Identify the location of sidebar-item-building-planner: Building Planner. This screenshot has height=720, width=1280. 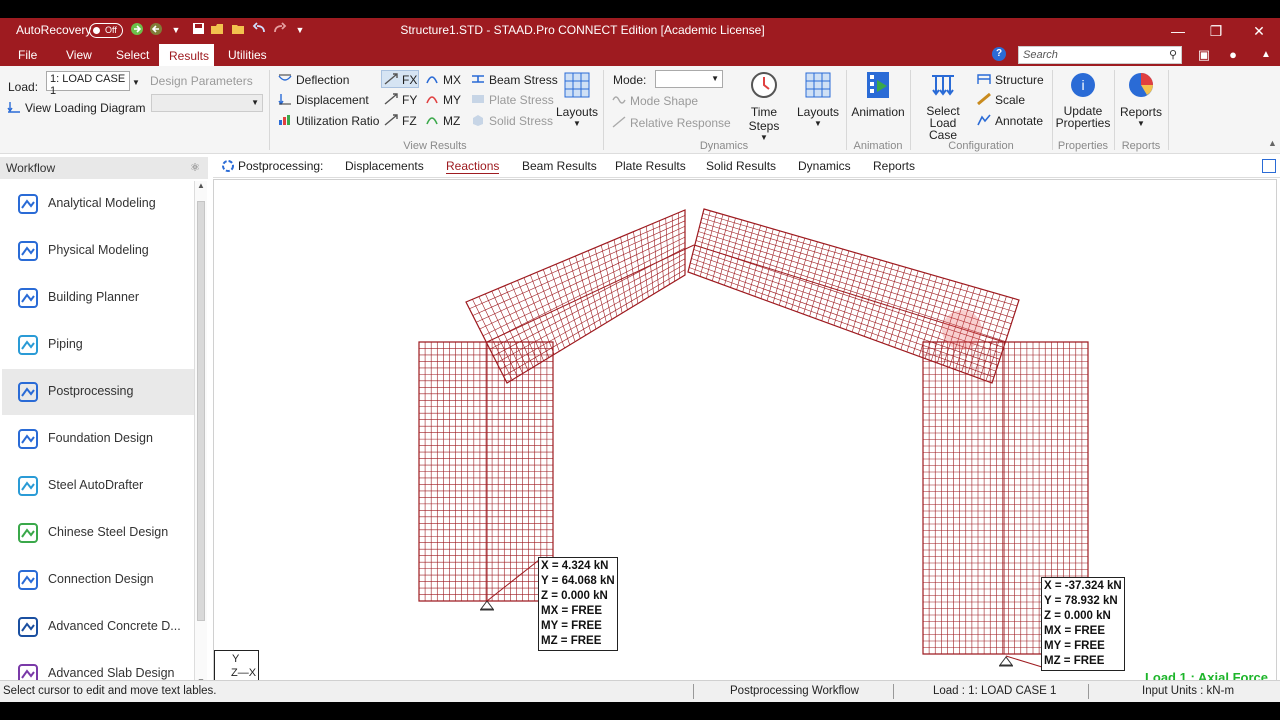
(98, 298).